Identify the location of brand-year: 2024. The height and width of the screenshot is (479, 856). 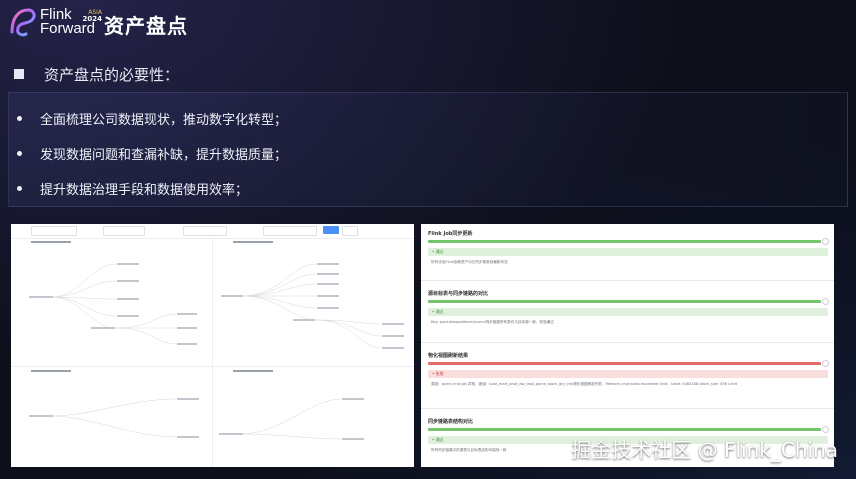
(92, 19).